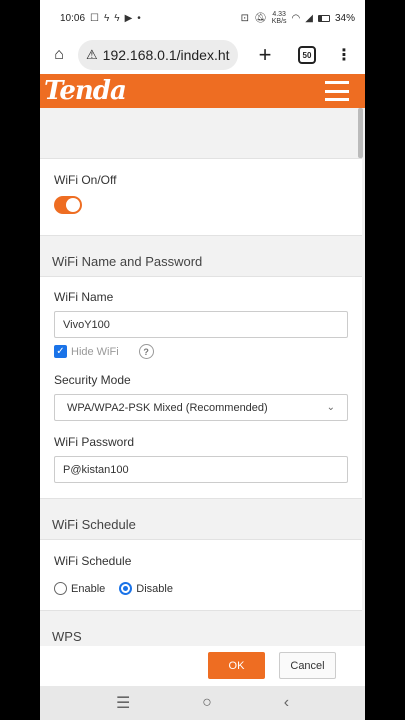  What do you see at coordinates (201, 575) in the screenshot?
I see `wifi-schedule-card: WiFi Schedule Enable Disable` at bounding box center [201, 575].